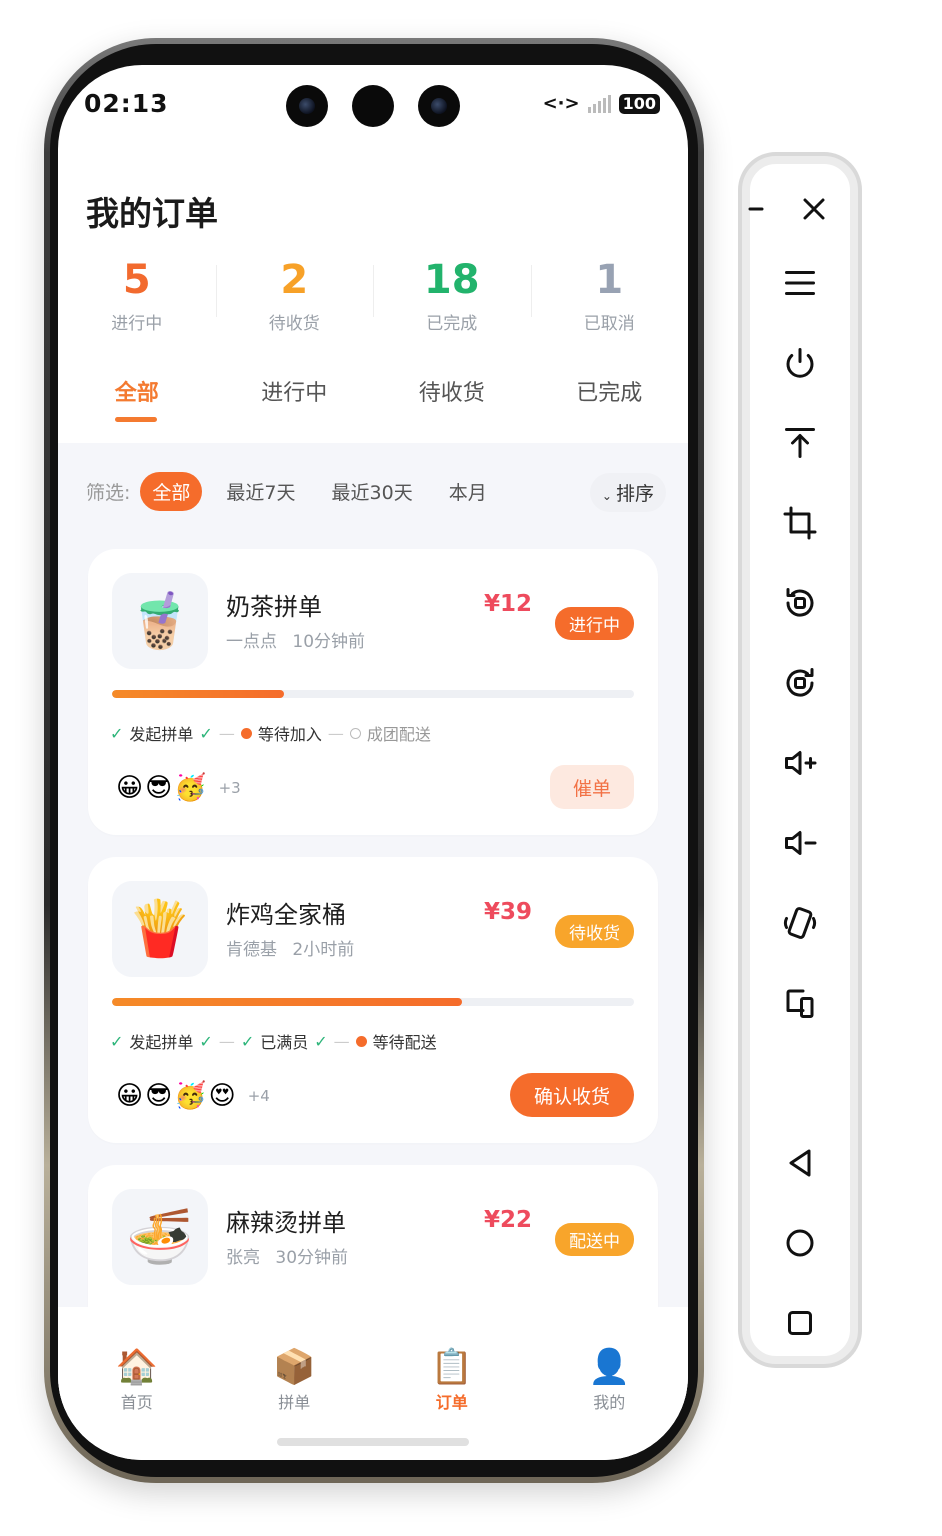  I want to click on stat-value: 18, so click(451, 280).